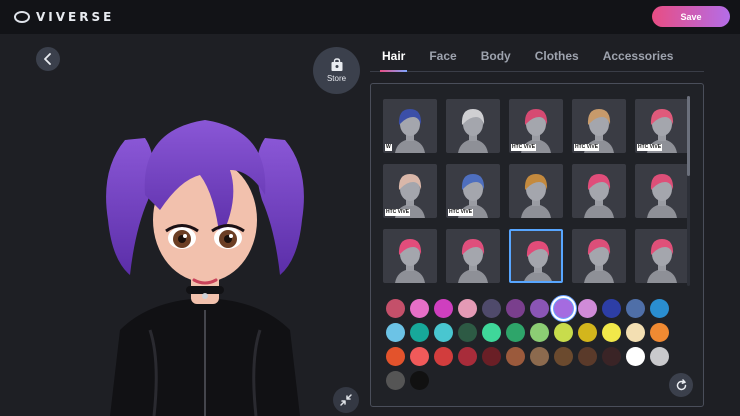  Describe the element at coordinates (22, 17) in the screenshot. I see `viverse-logo-icon` at that location.